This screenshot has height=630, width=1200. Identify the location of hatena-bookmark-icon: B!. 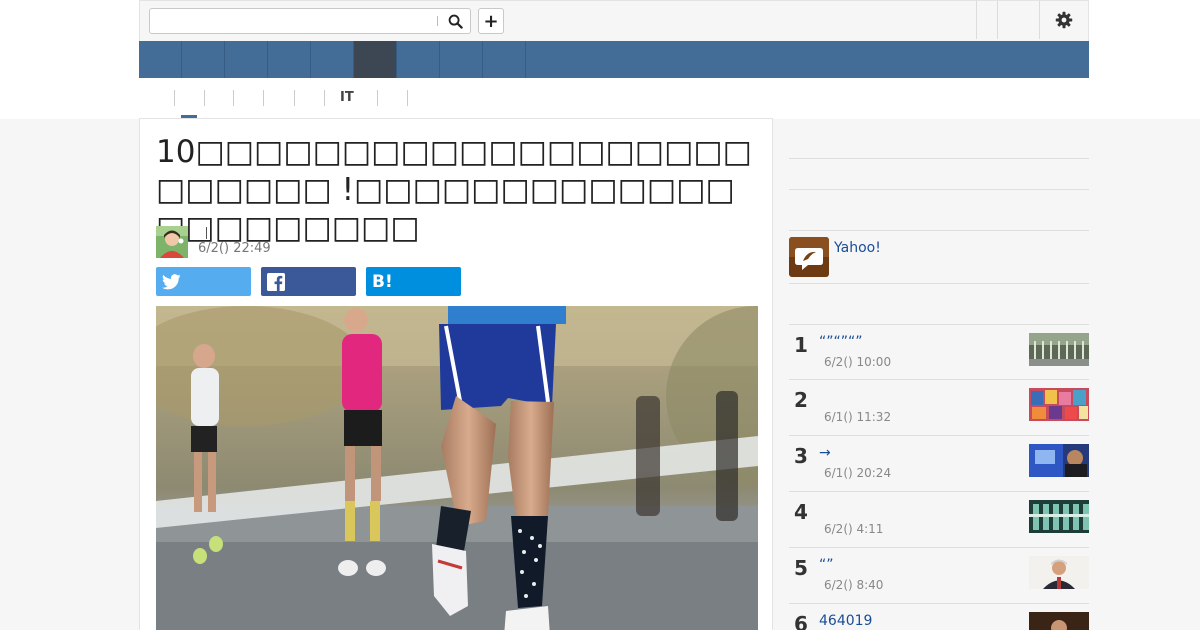
(382, 281).